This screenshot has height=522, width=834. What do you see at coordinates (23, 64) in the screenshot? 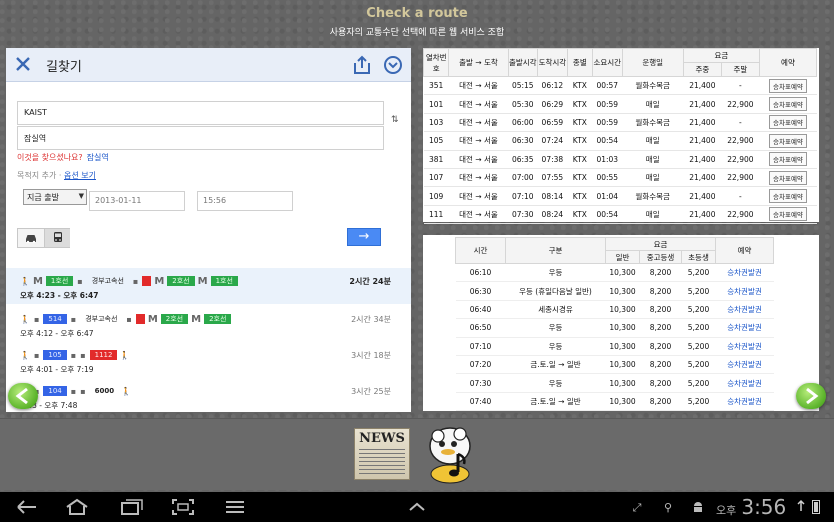
I see `close-icon` at bounding box center [23, 64].